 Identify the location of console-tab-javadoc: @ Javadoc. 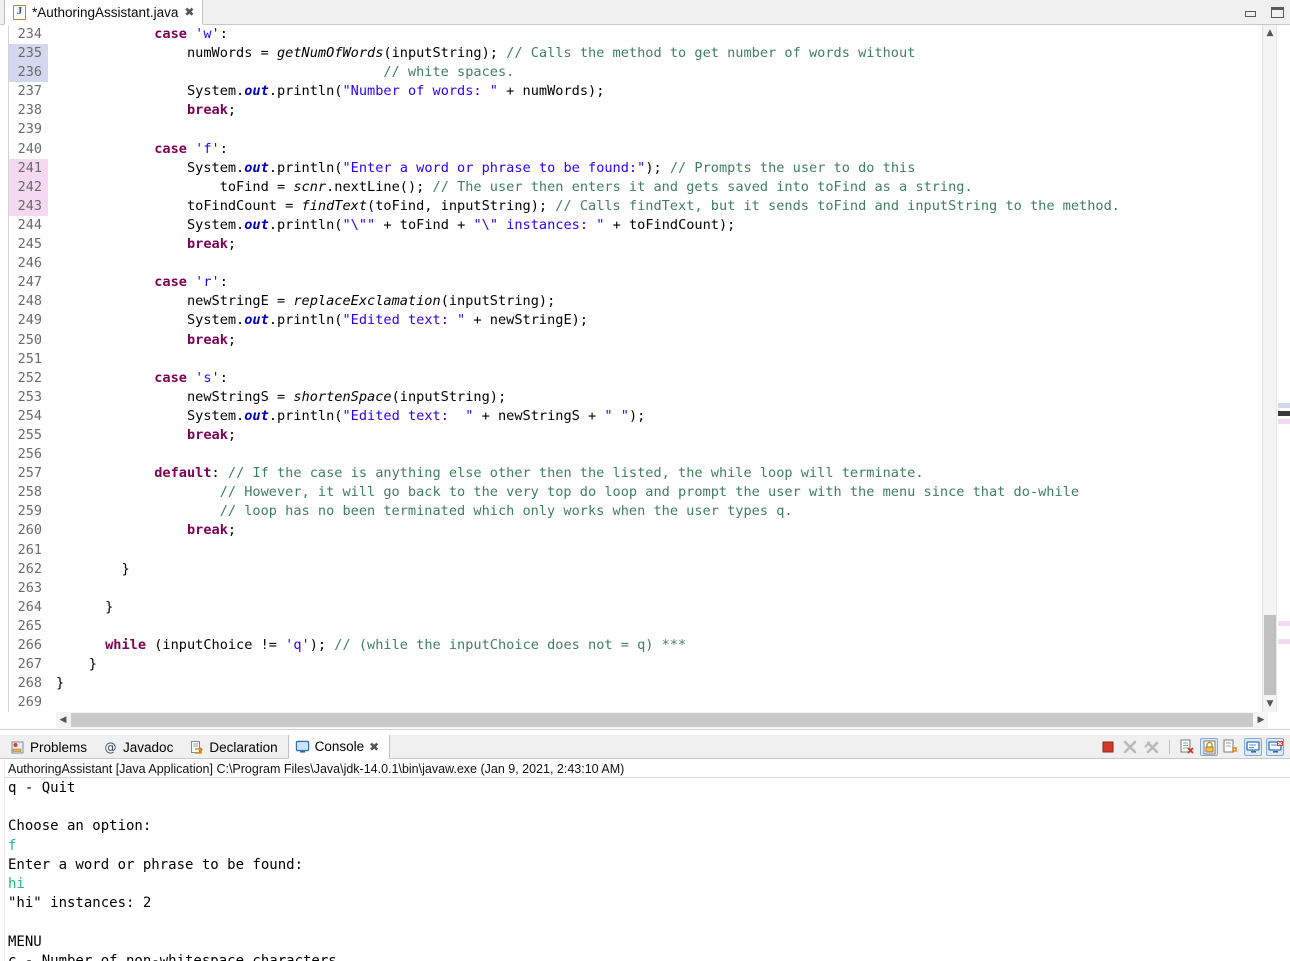
(140, 747).